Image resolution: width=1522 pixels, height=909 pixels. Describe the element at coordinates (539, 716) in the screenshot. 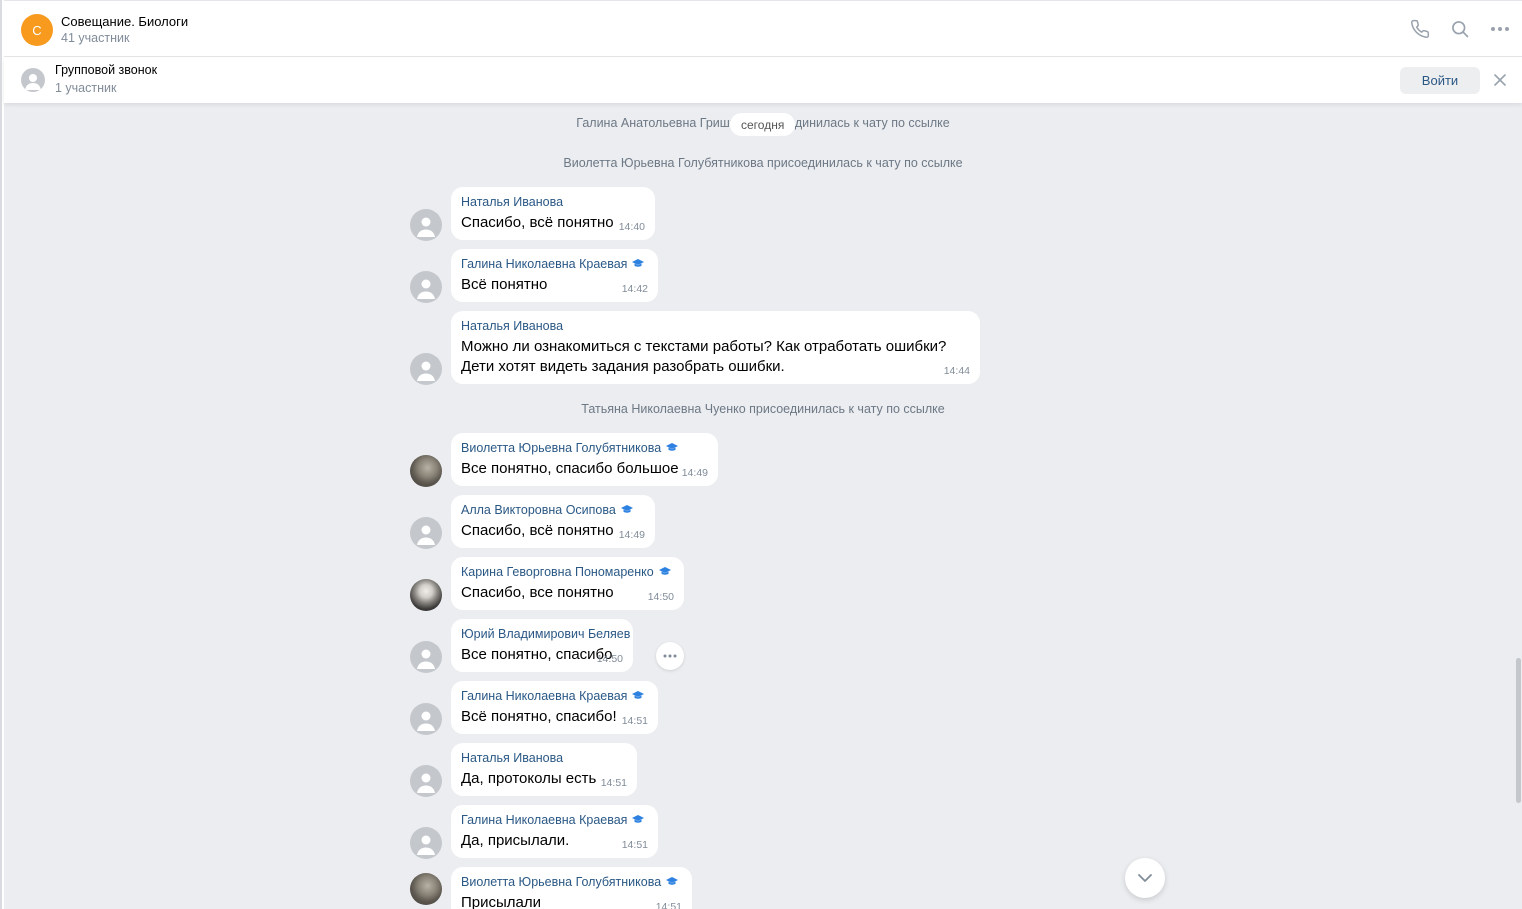

I see `message-text: Всё понятно, спасибо!` at that location.